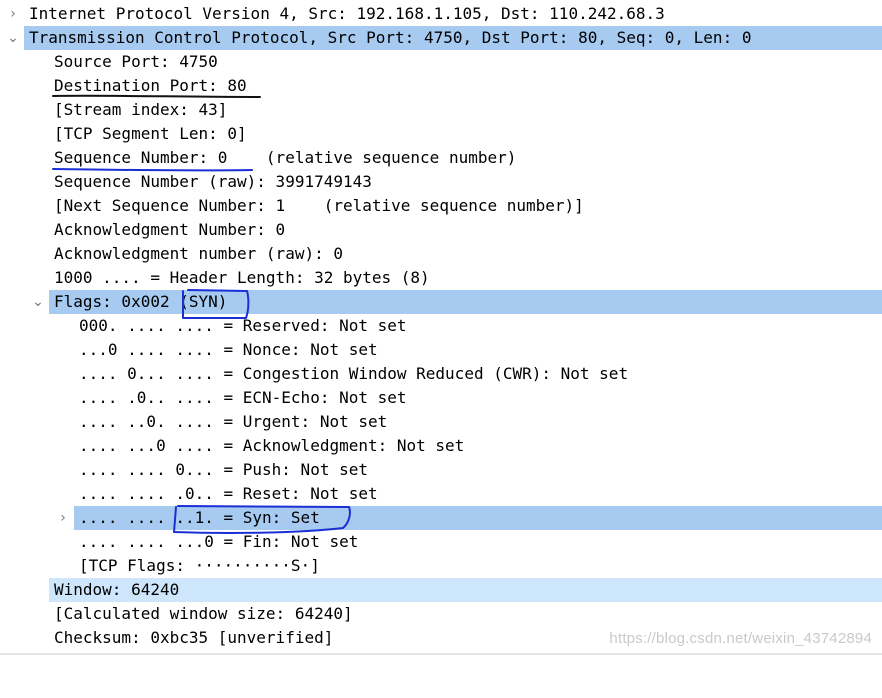 Image resolution: width=882 pixels, height=698 pixels. I want to click on tree-row-ack-number: Acknowledgment Number: 0, so click(441, 230).